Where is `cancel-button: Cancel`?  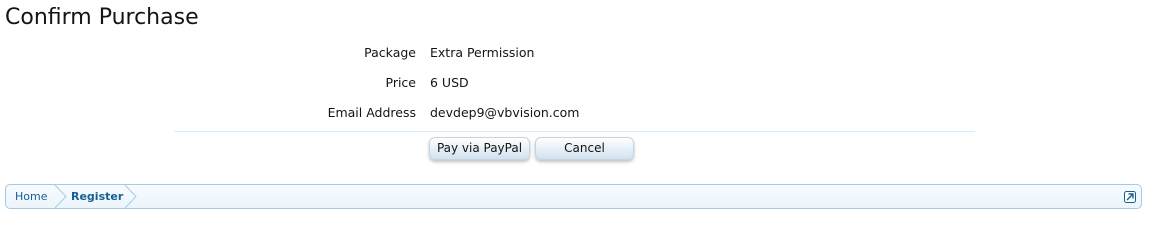 cancel-button: Cancel is located at coordinates (584, 148).